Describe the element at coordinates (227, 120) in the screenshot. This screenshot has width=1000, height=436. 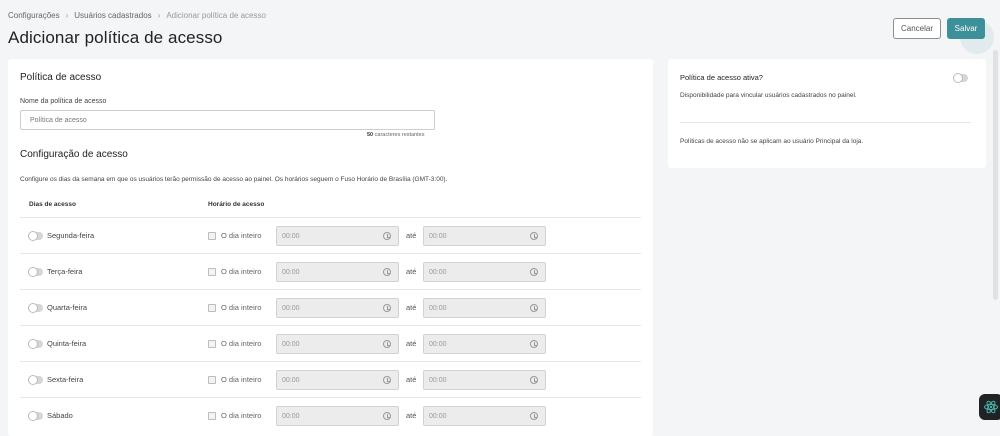
I see `policy-name-input: Política de acesso` at that location.